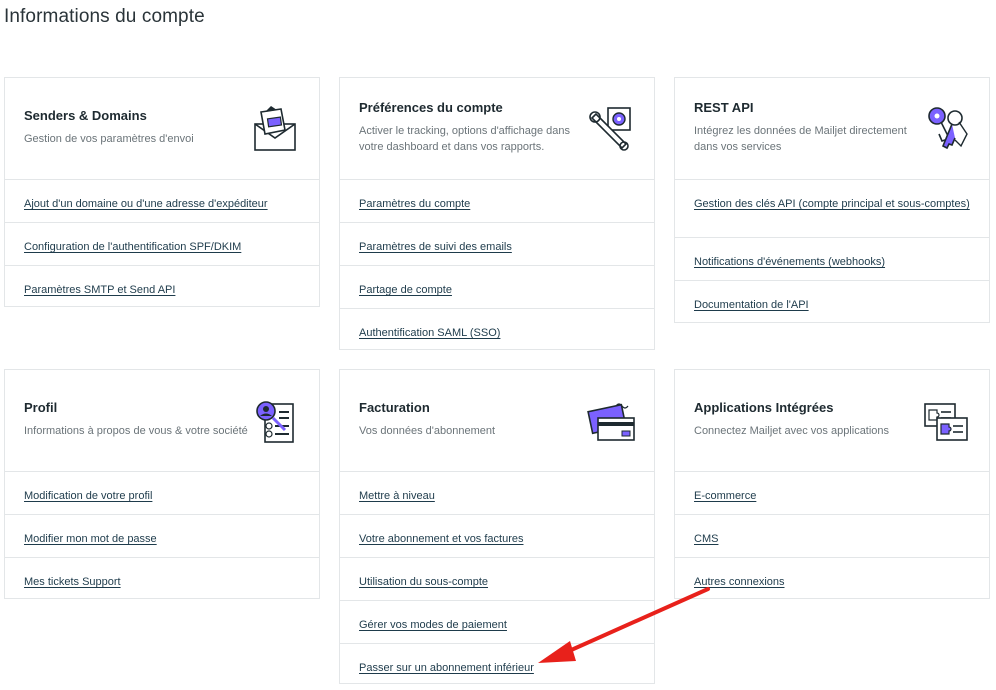 The height and width of the screenshot is (690, 996). Describe the element at coordinates (497, 201) in the screenshot. I see `link-row: Paramètres du compte` at that location.